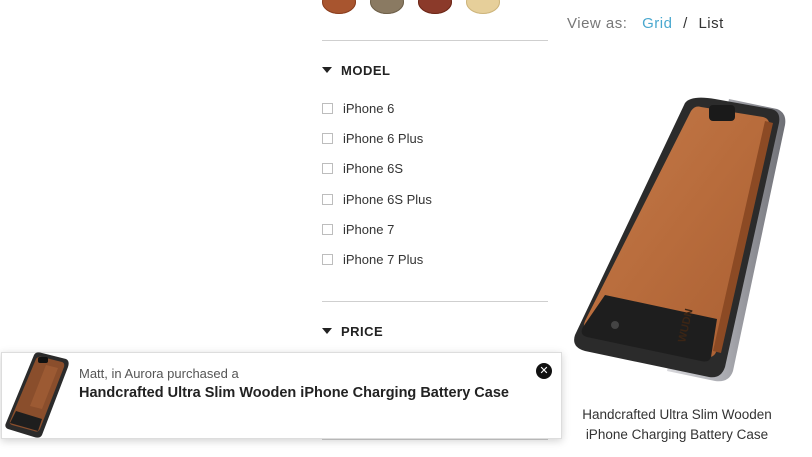 This screenshot has height=457, width=812. What do you see at coordinates (387, 199) in the screenshot?
I see `model-option-label: iPhone 6S Plus` at bounding box center [387, 199].